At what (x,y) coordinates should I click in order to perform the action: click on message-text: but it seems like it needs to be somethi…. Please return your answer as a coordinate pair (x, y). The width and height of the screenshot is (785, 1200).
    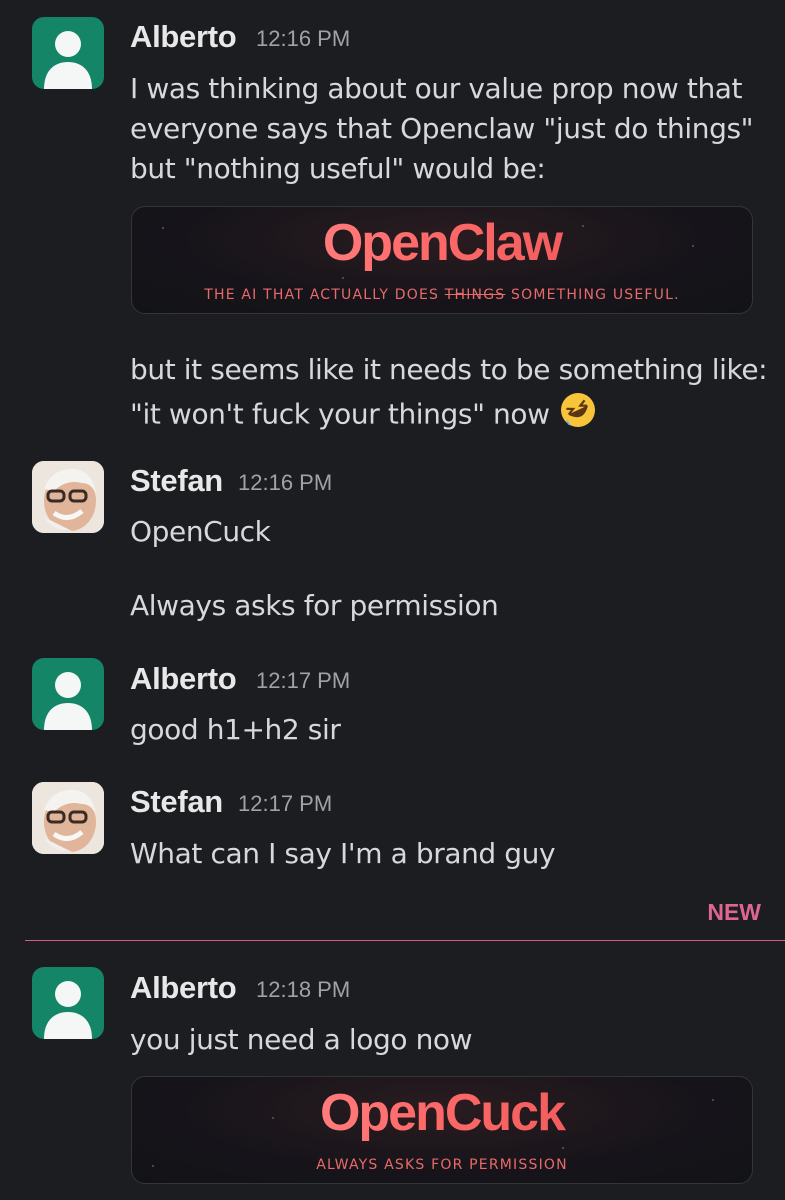
    Looking at the image, I should click on (450, 395).